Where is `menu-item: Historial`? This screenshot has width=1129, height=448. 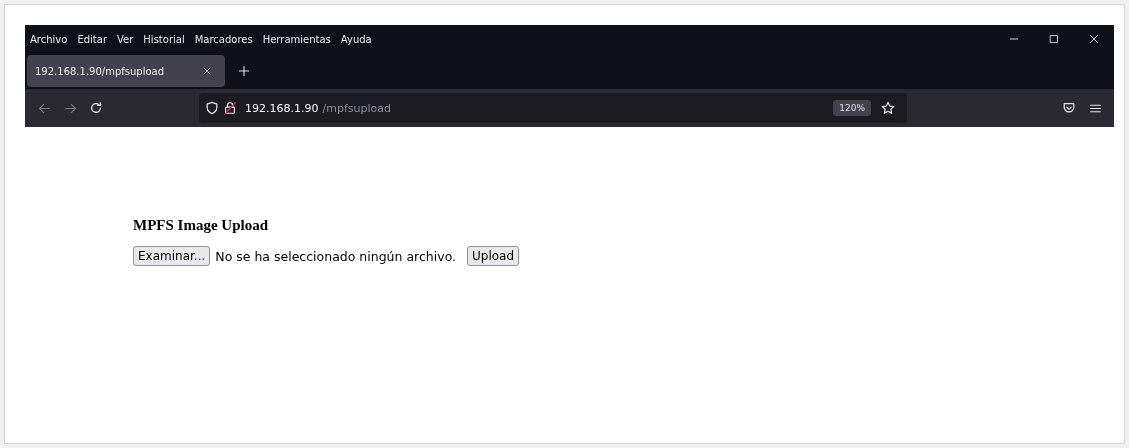 menu-item: Historial is located at coordinates (164, 39).